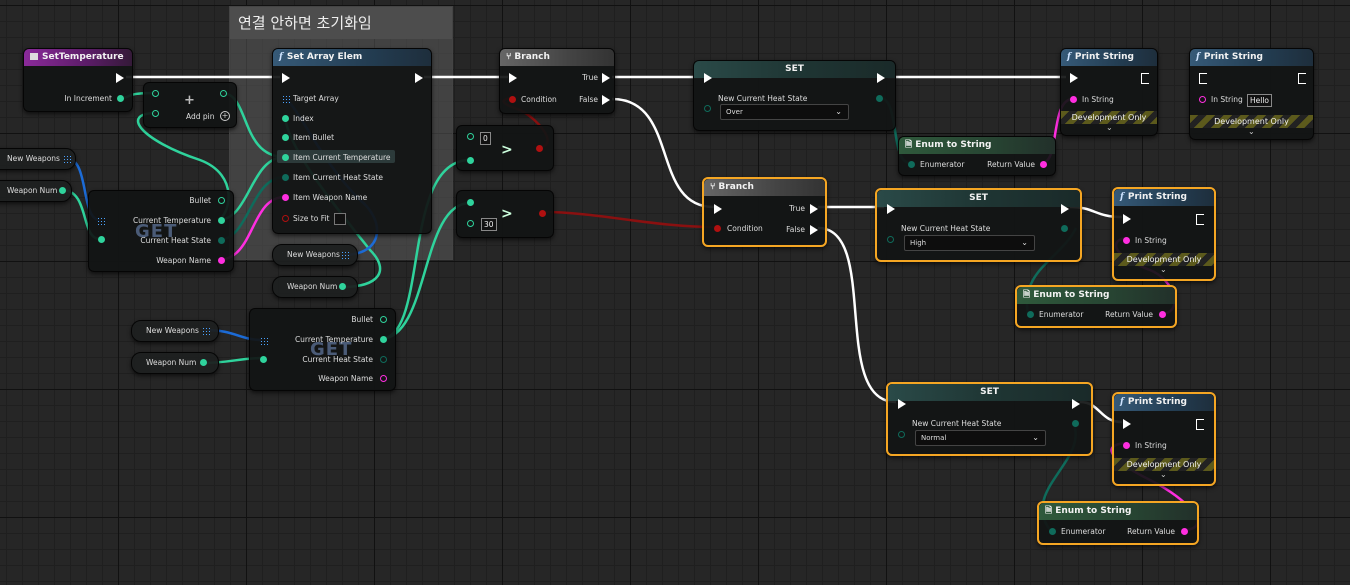  Describe the element at coordinates (989, 419) in the screenshot. I see `set-node-3: SET New Current Heat State Normal ⌄` at that location.